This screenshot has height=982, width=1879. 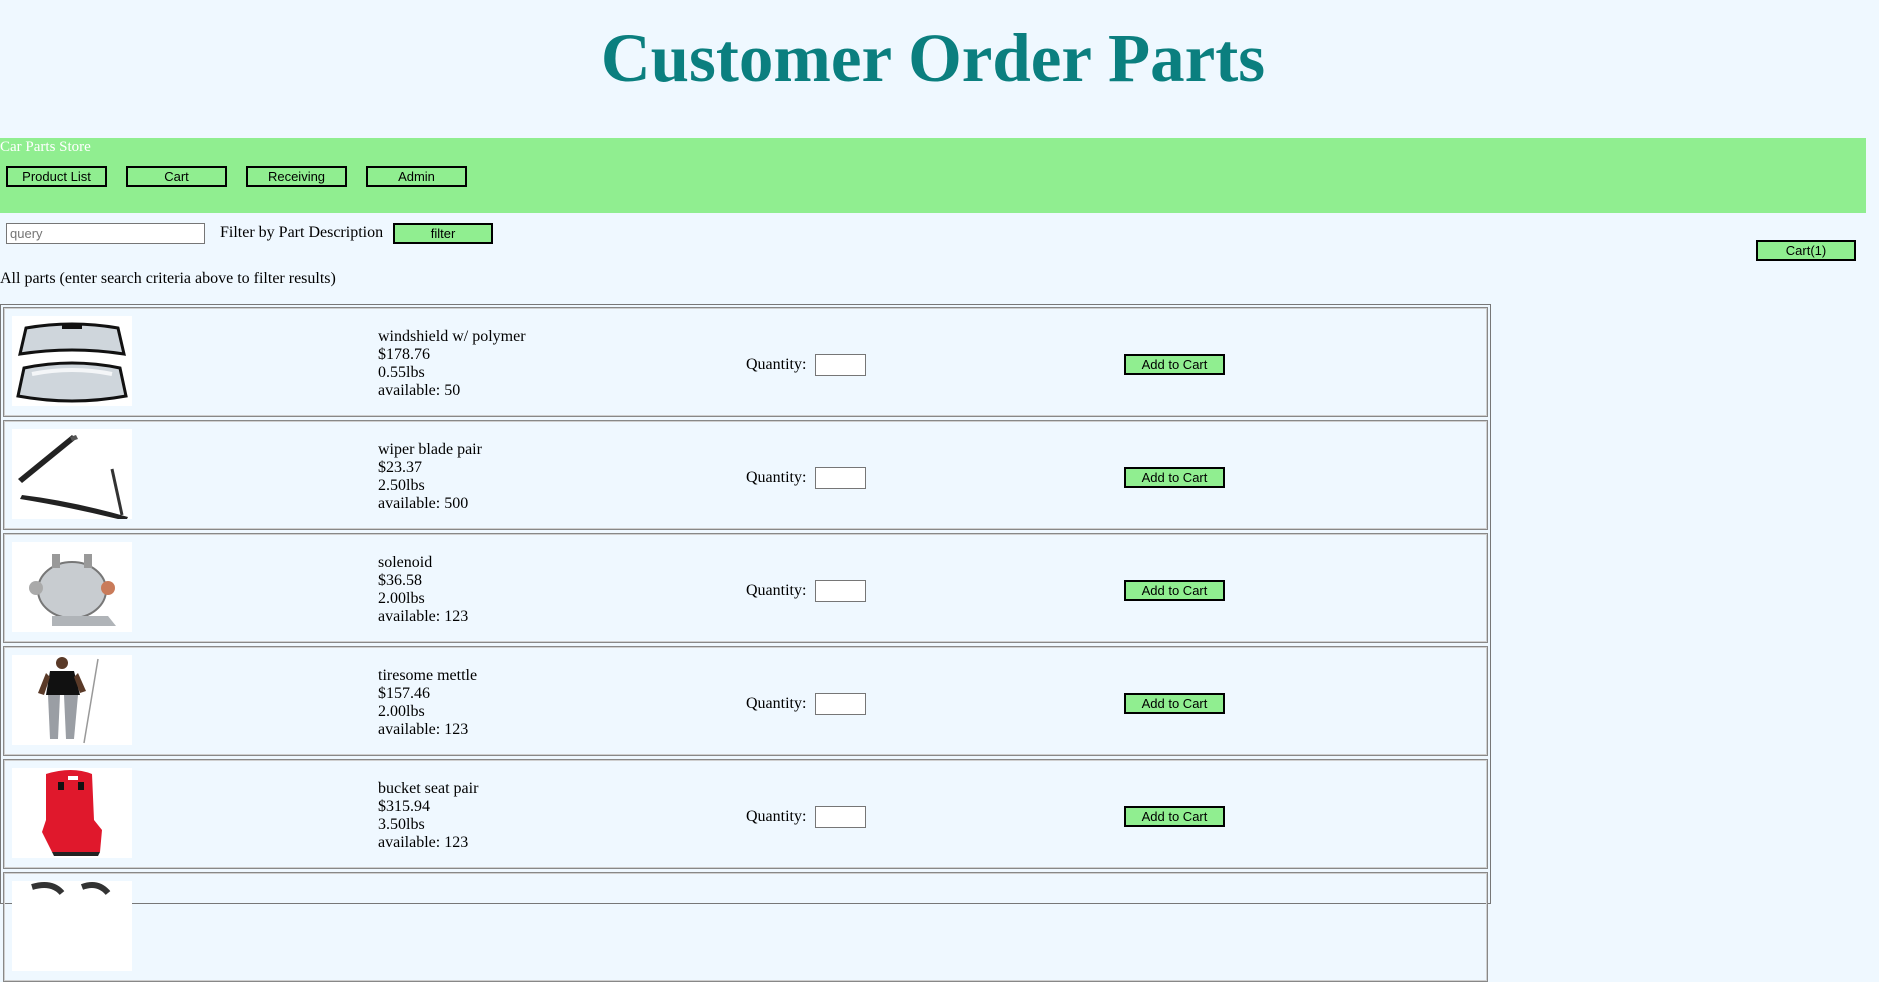 What do you see at coordinates (72, 926) in the screenshot?
I see `part-image` at bounding box center [72, 926].